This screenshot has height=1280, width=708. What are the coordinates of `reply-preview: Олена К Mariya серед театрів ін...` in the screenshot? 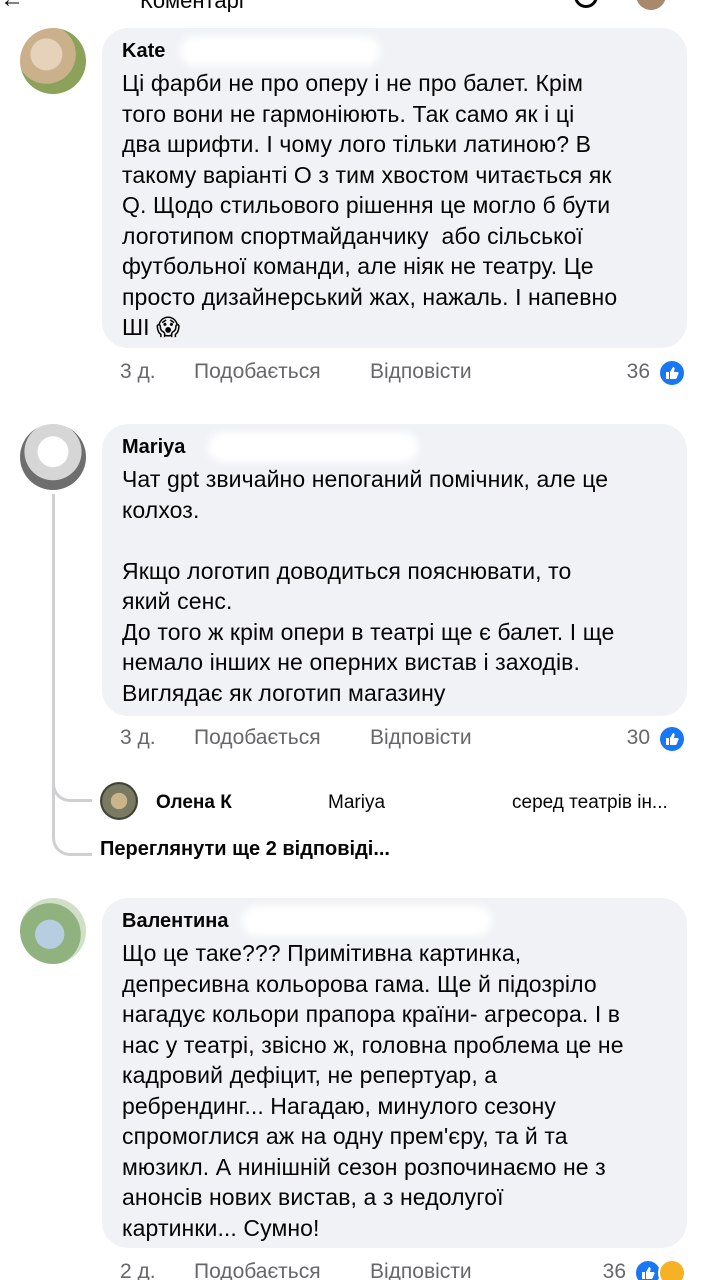 It's located at (400, 802).